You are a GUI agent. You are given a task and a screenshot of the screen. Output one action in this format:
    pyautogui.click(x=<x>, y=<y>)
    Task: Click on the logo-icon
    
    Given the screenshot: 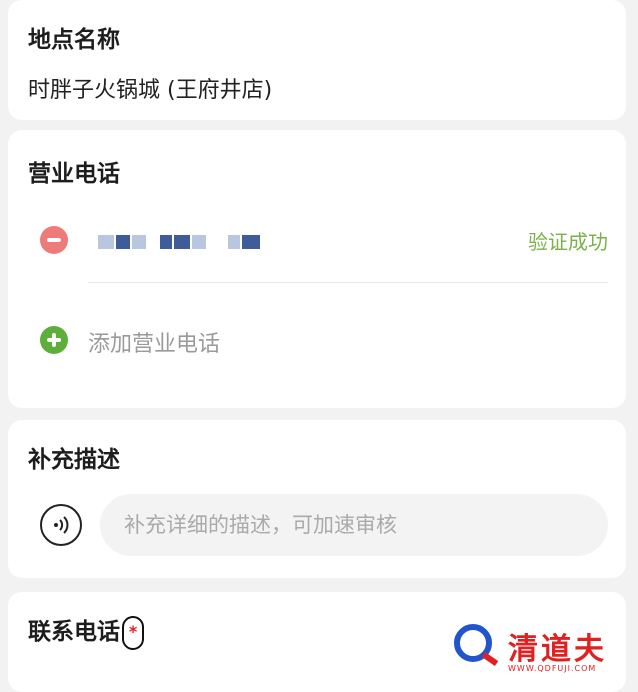 What is the action you would take?
    pyautogui.click(x=473, y=643)
    